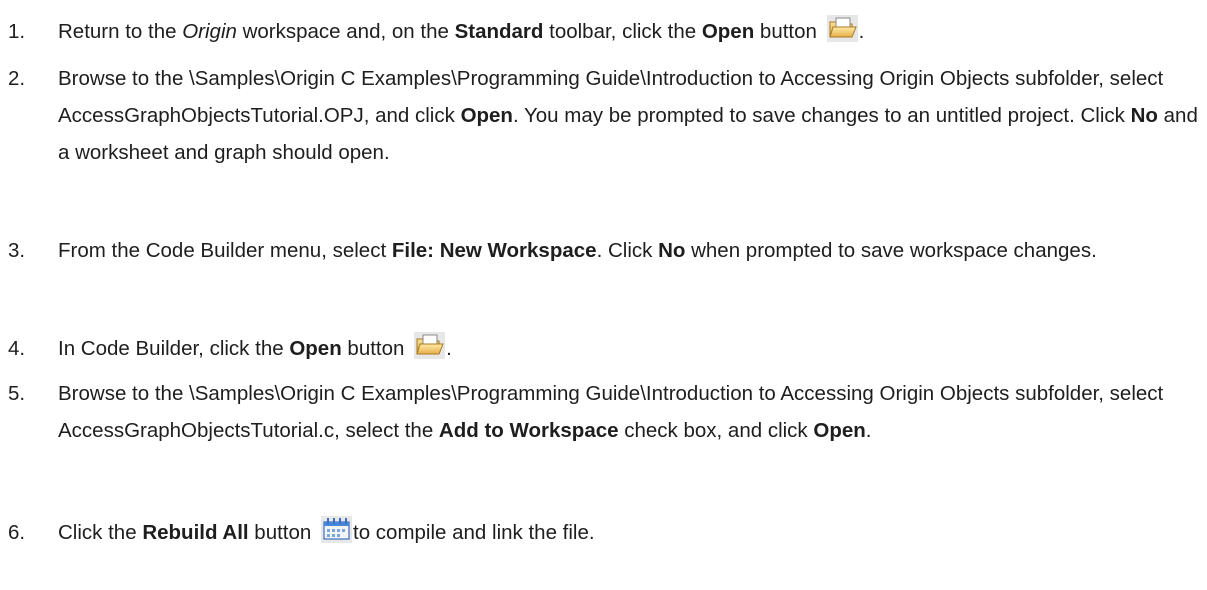 This screenshot has width=1207, height=590. What do you see at coordinates (474, 532) in the screenshot?
I see `text-run: to compile and link the file.` at bounding box center [474, 532].